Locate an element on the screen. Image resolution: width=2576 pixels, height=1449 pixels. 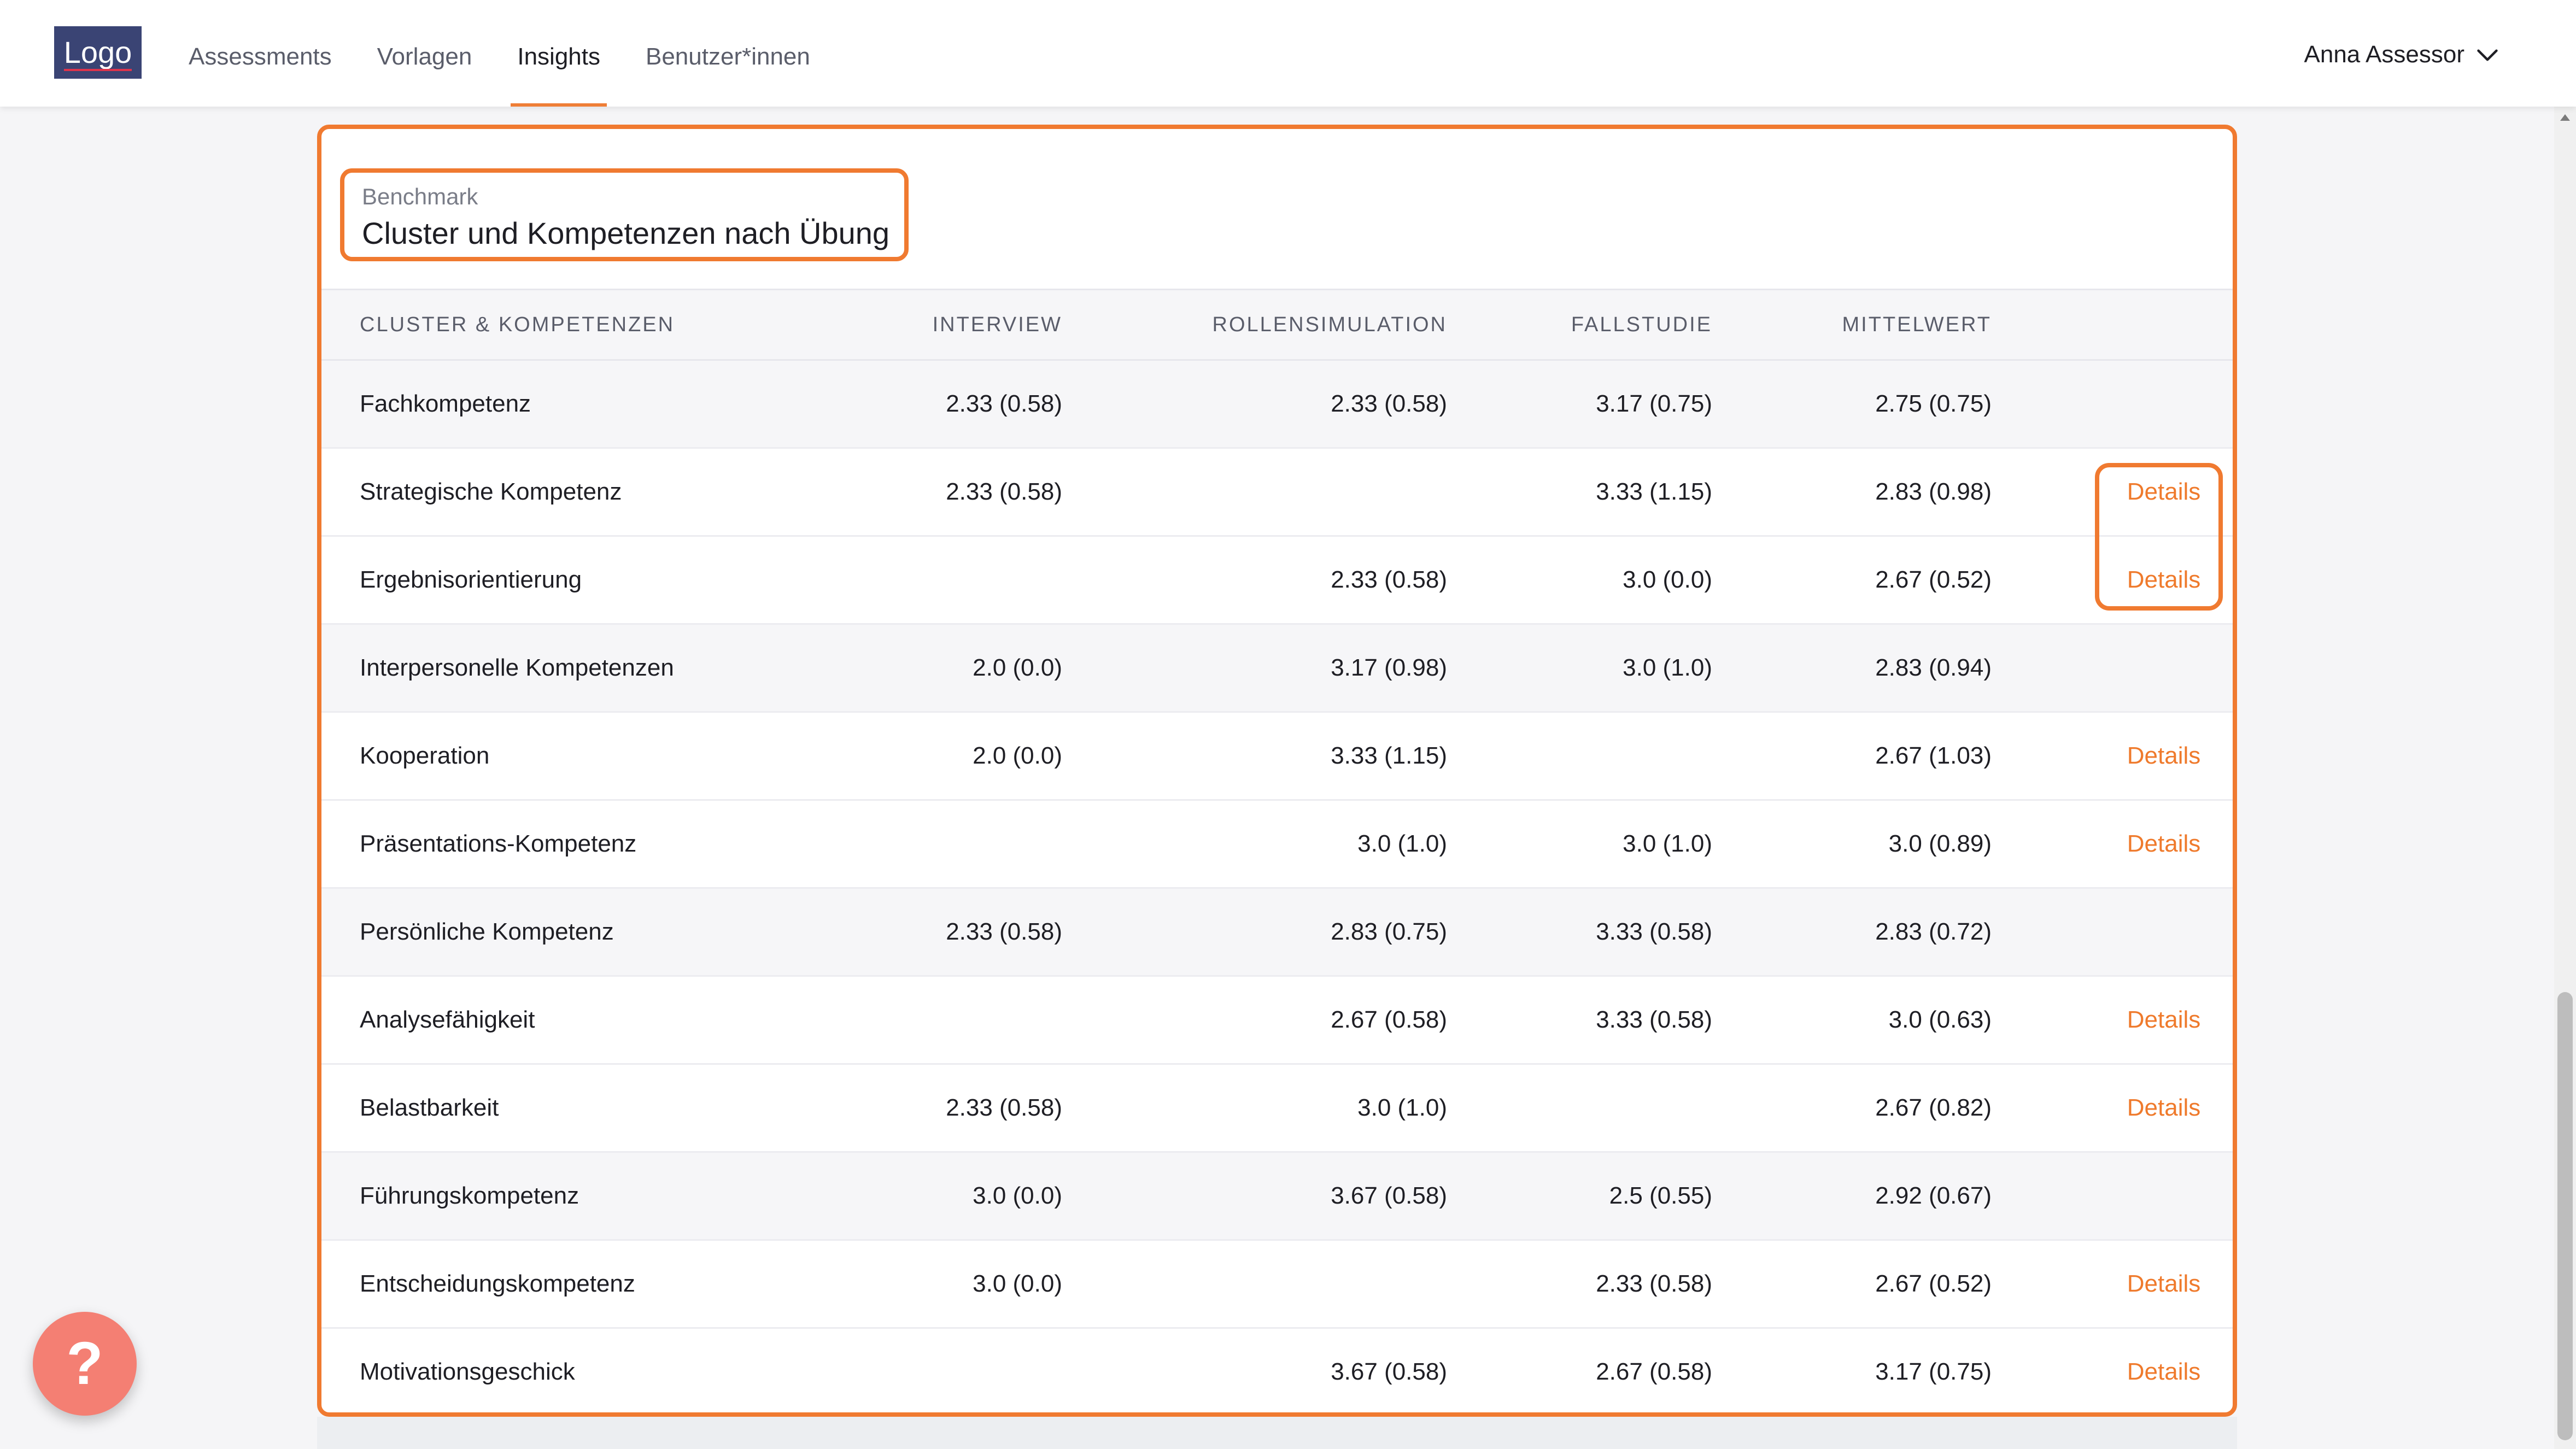
cell-fallstudie: 3.17 (0.75) is located at coordinates (1654, 403).